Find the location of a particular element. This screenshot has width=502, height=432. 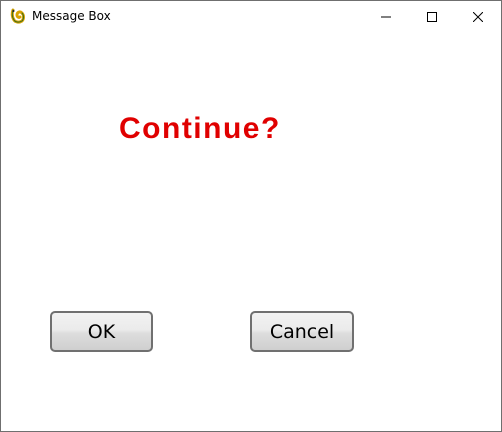

prompt-message: Continue? is located at coordinates (200, 128).